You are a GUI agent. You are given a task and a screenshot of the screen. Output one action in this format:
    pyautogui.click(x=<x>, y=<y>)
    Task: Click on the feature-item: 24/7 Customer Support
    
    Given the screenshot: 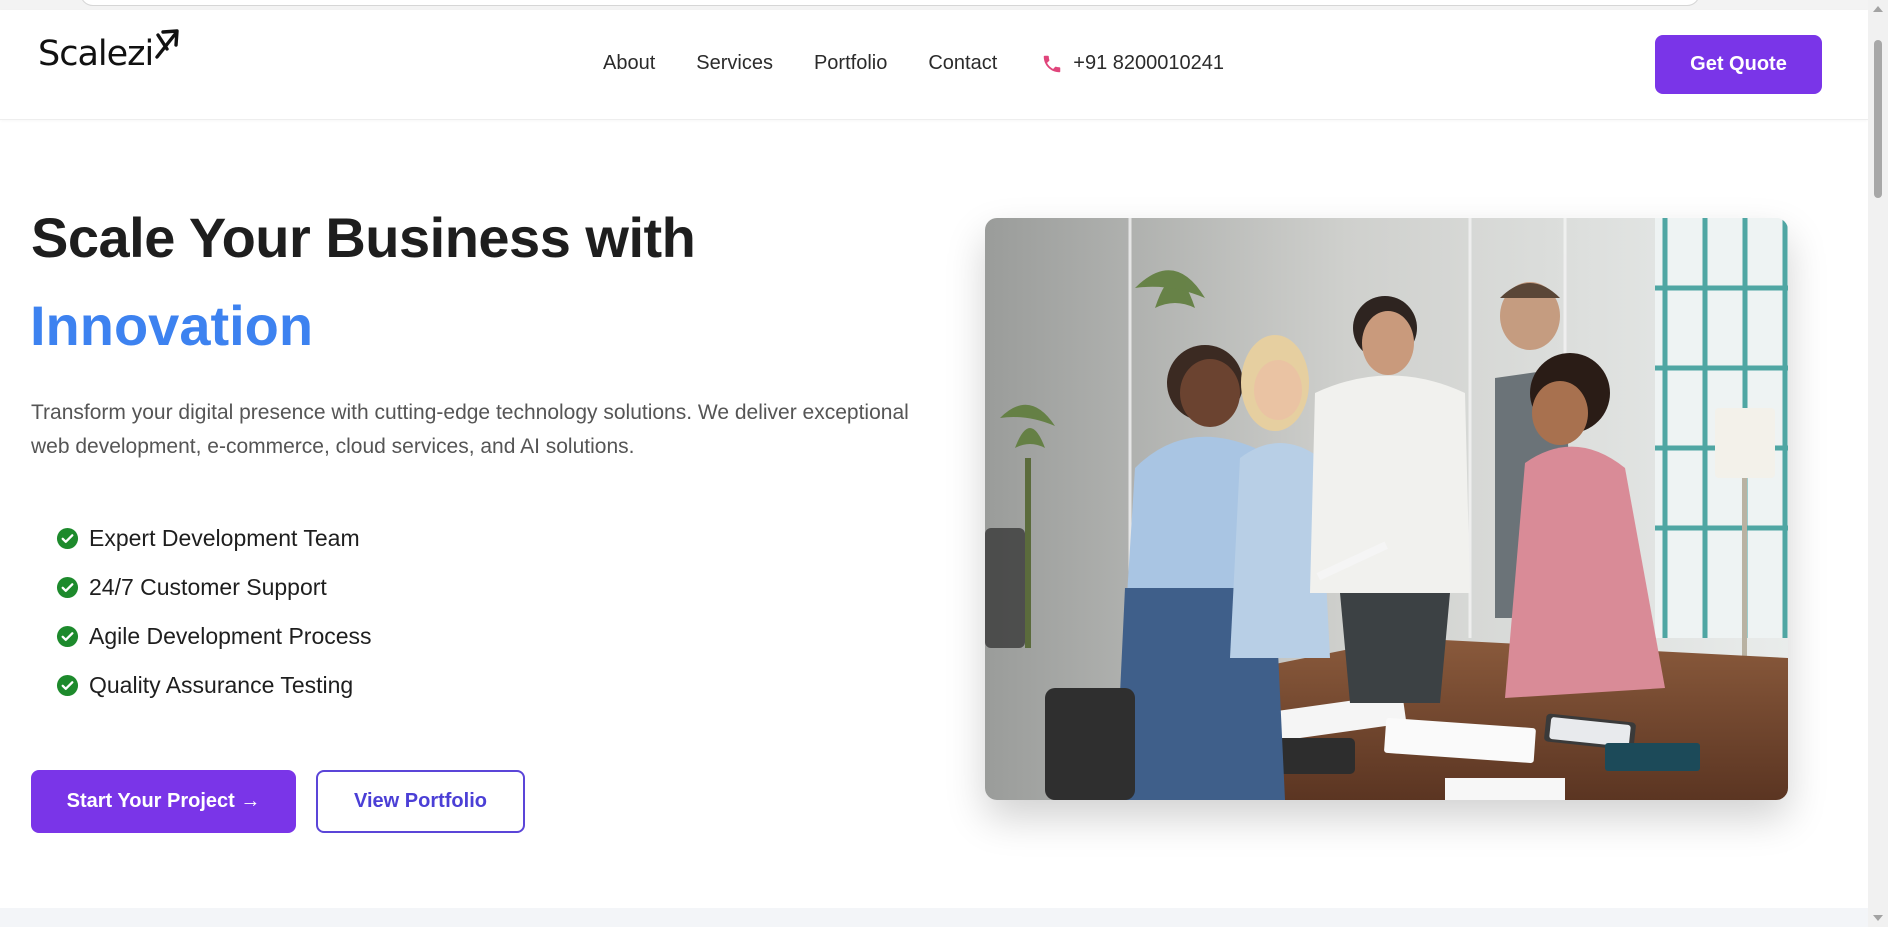 What is the action you would take?
    pyautogui.click(x=214, y=587)
    